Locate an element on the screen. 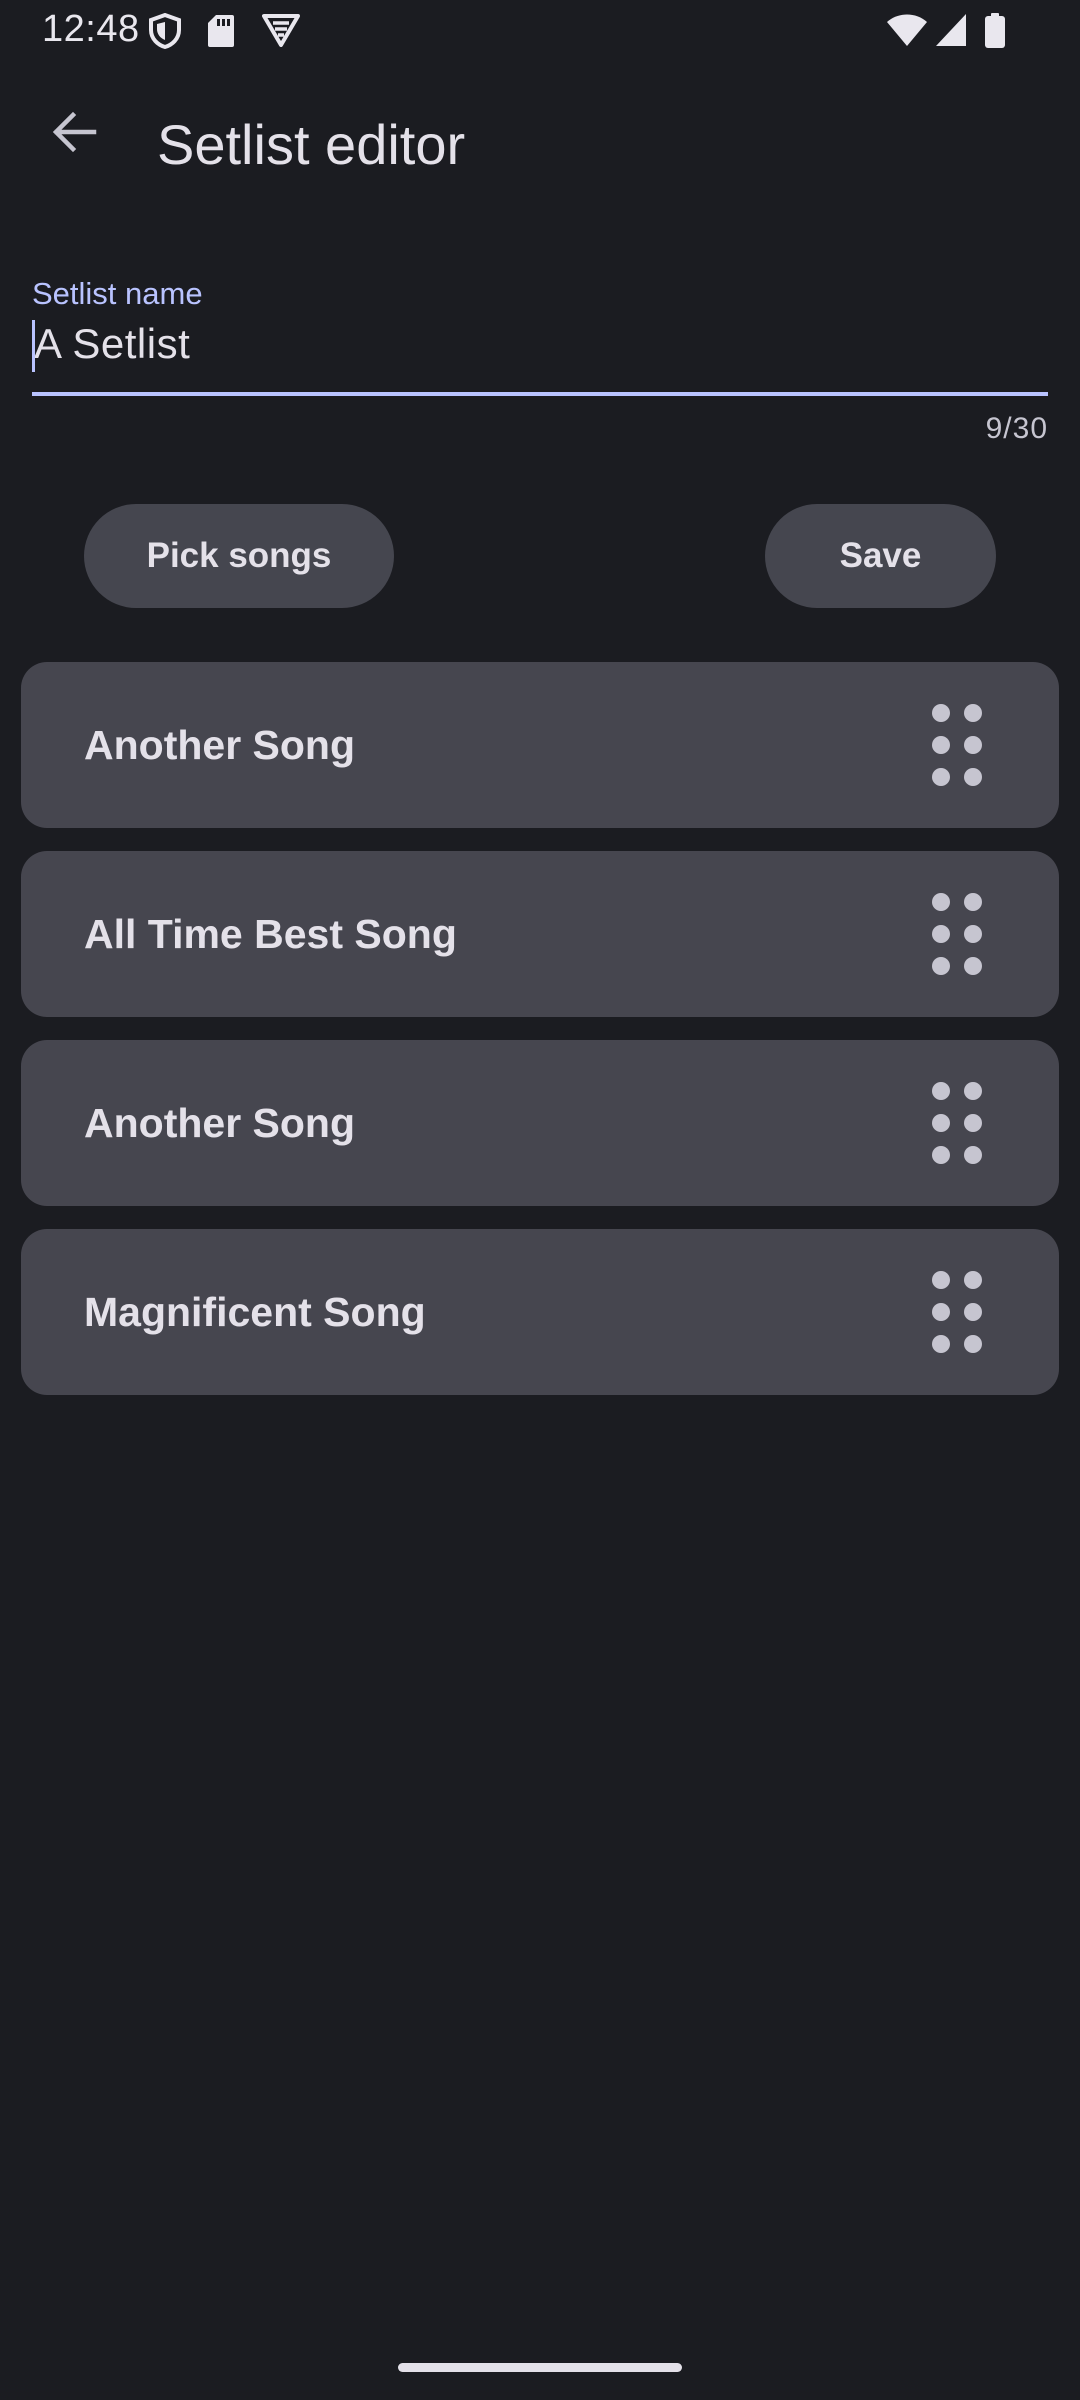 The height and width of the screenshot is (2400, 1080). pick-songs-button: Pick songs is located at coordinates (239, 556).